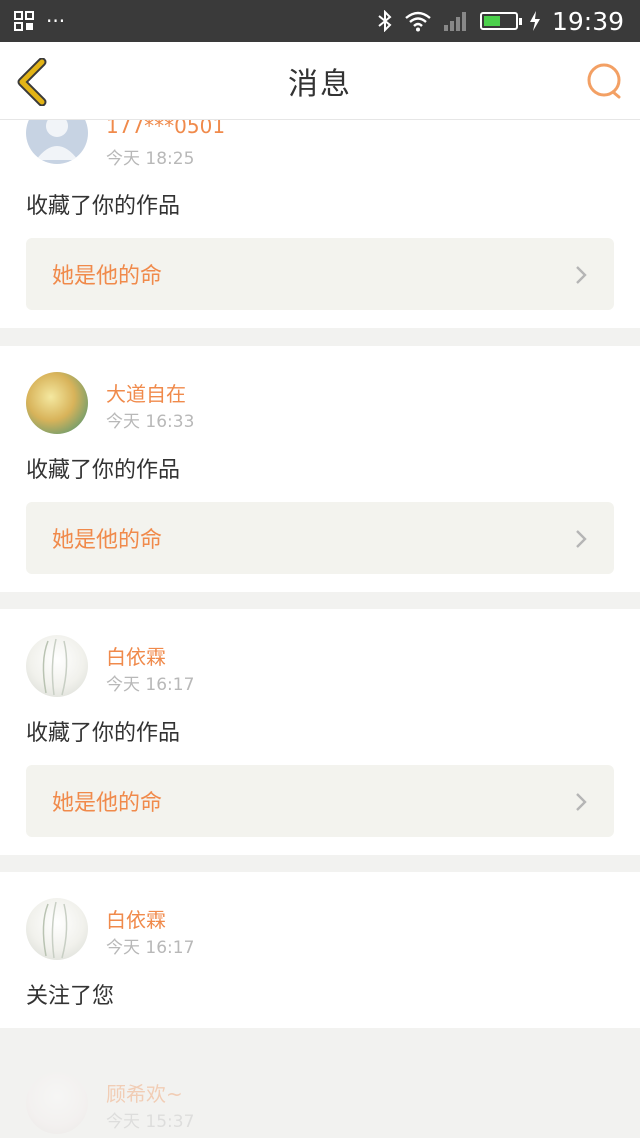 Image resolution: width=640 pixels, height=1138 pixels. I want to click on wifi-icon, so click(418, 21).